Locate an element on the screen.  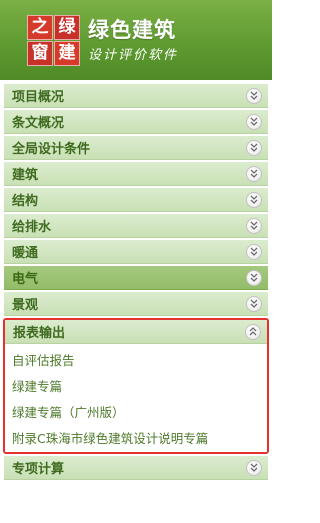
chevron-up-icon is located at coordinates (253, 332).